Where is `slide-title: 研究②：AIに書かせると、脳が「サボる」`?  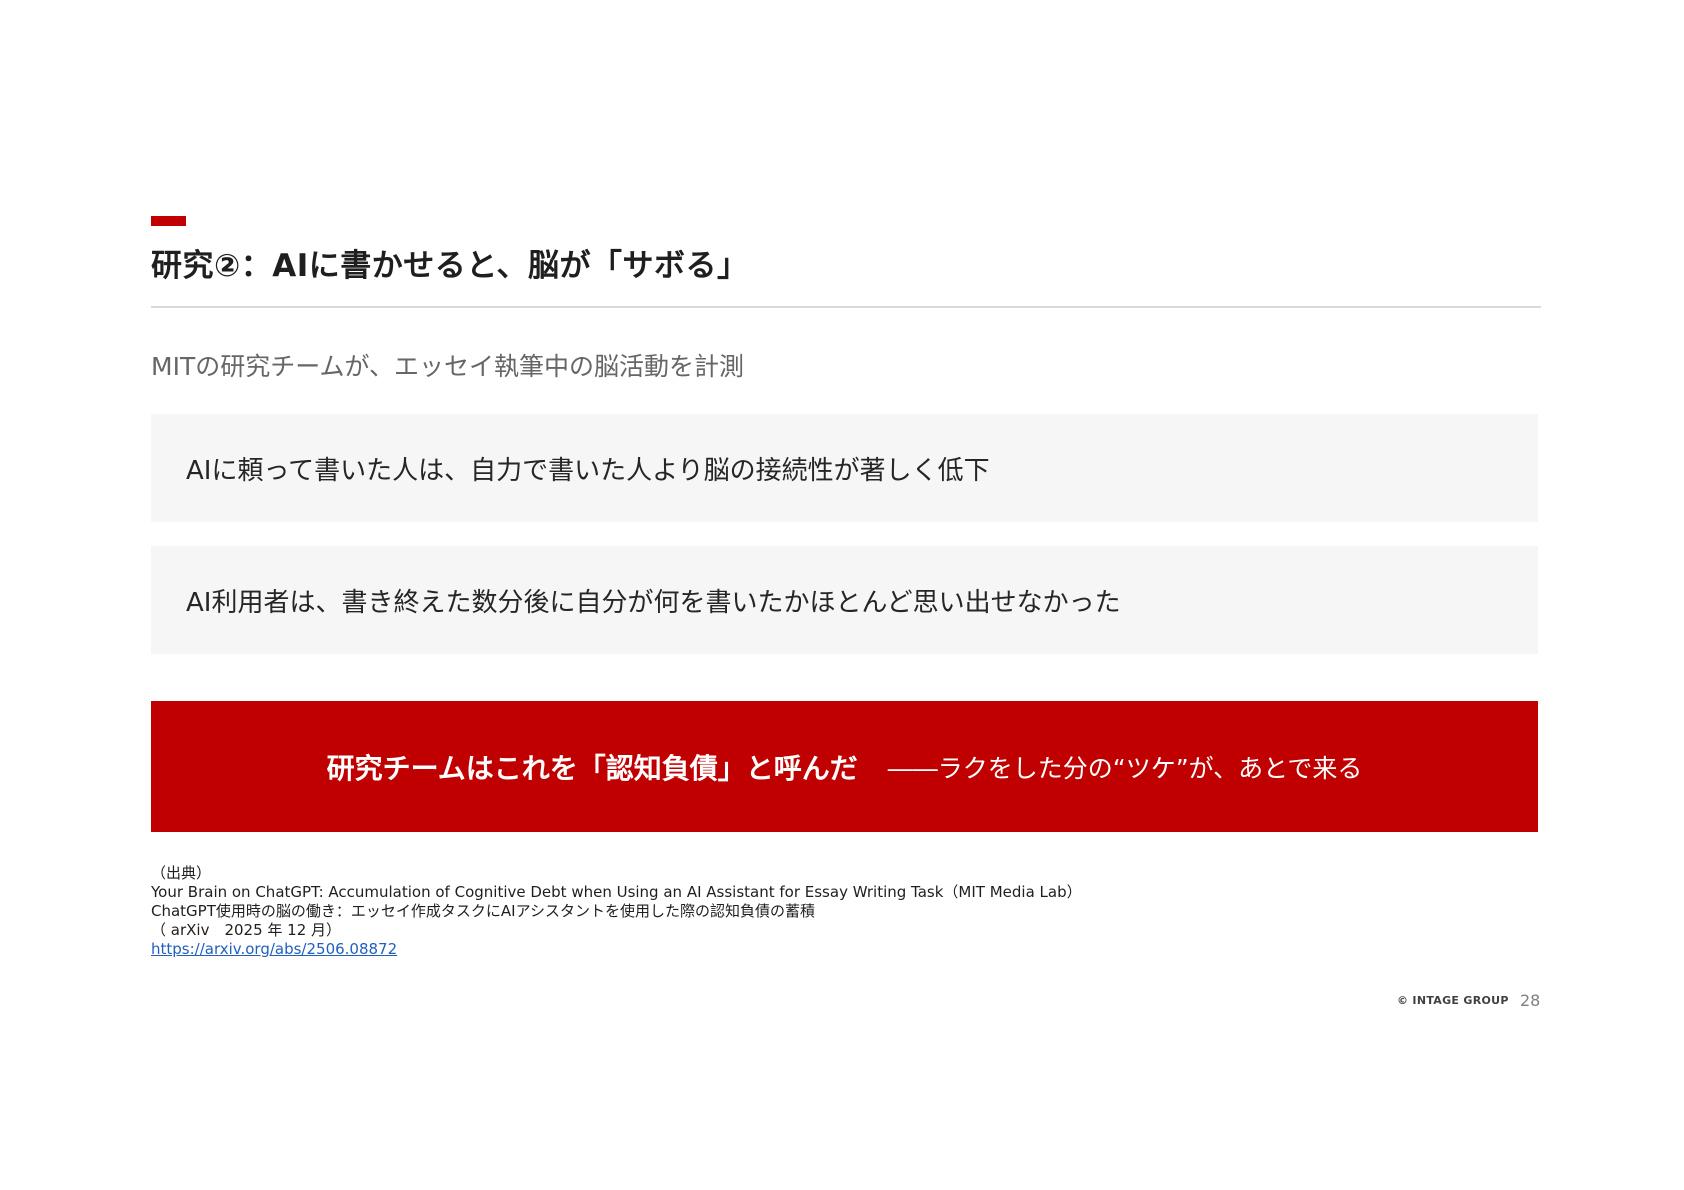
slide-title: 研究②：AIに書かせると、脳が「サボる」 is located at coordinates (450, 266).